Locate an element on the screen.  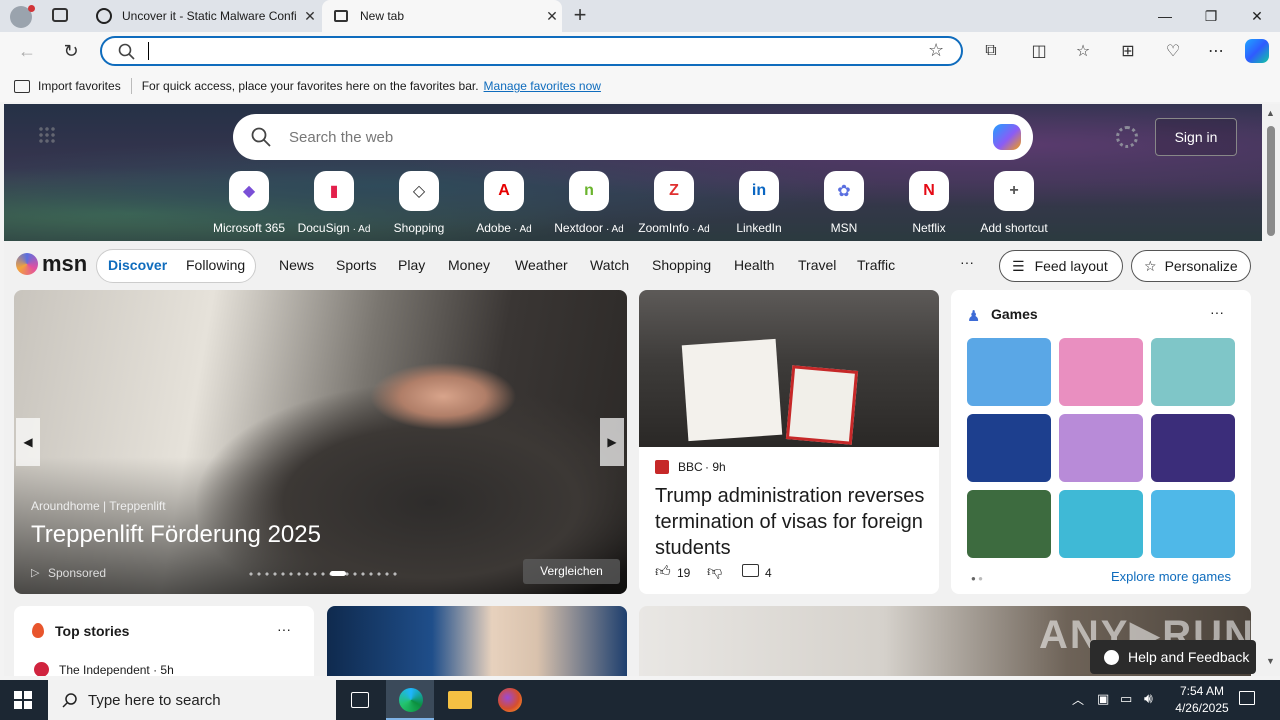
story-card is located at coordinates (477, 641).